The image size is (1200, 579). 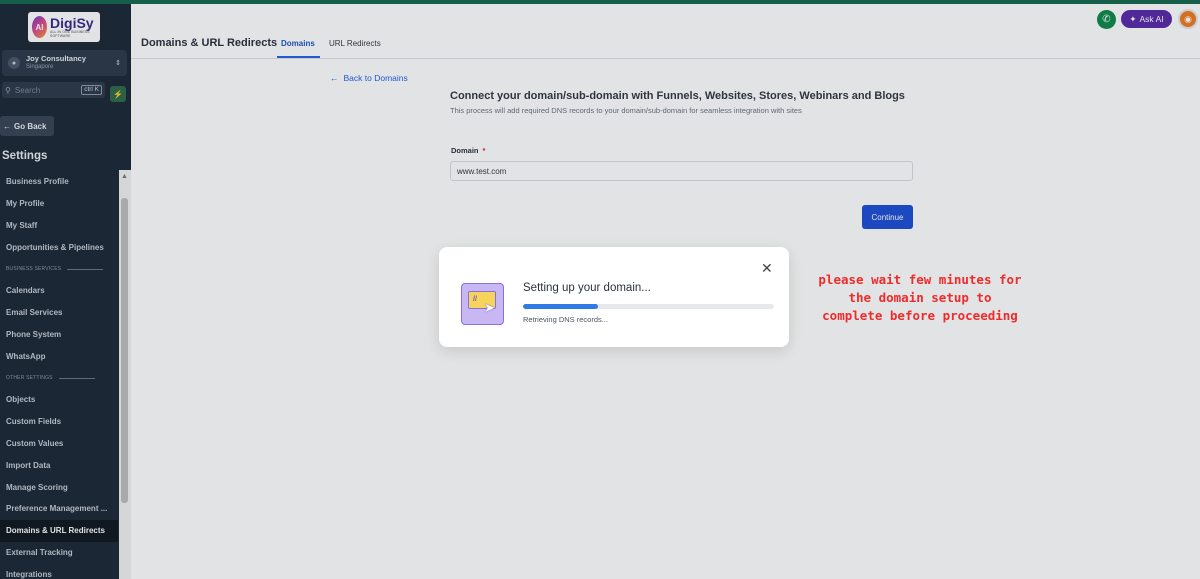 I want to click on sidebar-item-custom-fields: Custom Fields, so click(x=59, y=422).